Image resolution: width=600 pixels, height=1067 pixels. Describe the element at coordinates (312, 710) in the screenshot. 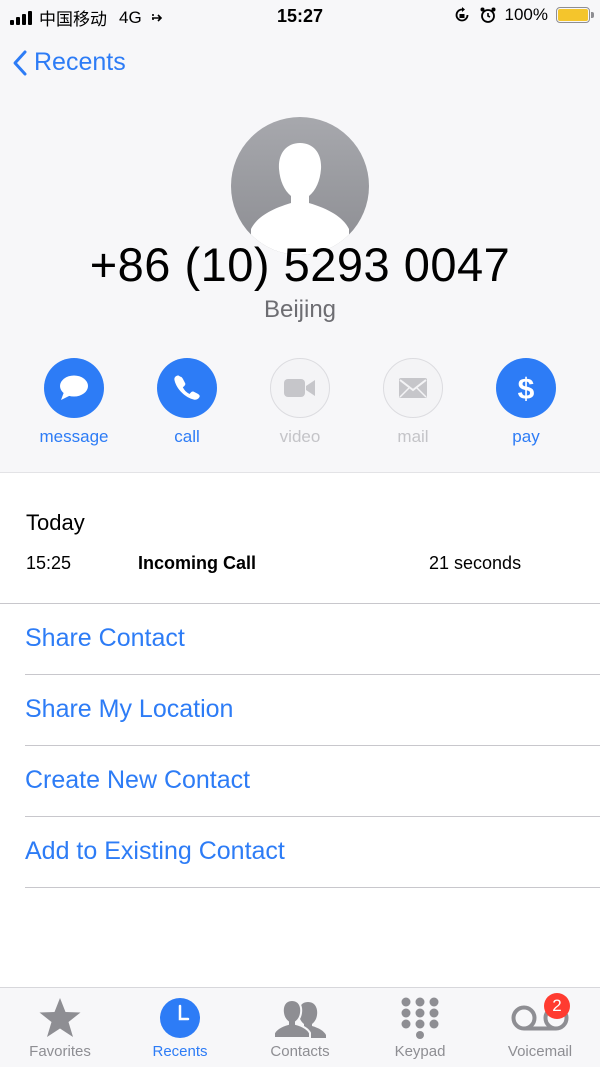

I see `share-location-option: Share My Location` at that location.